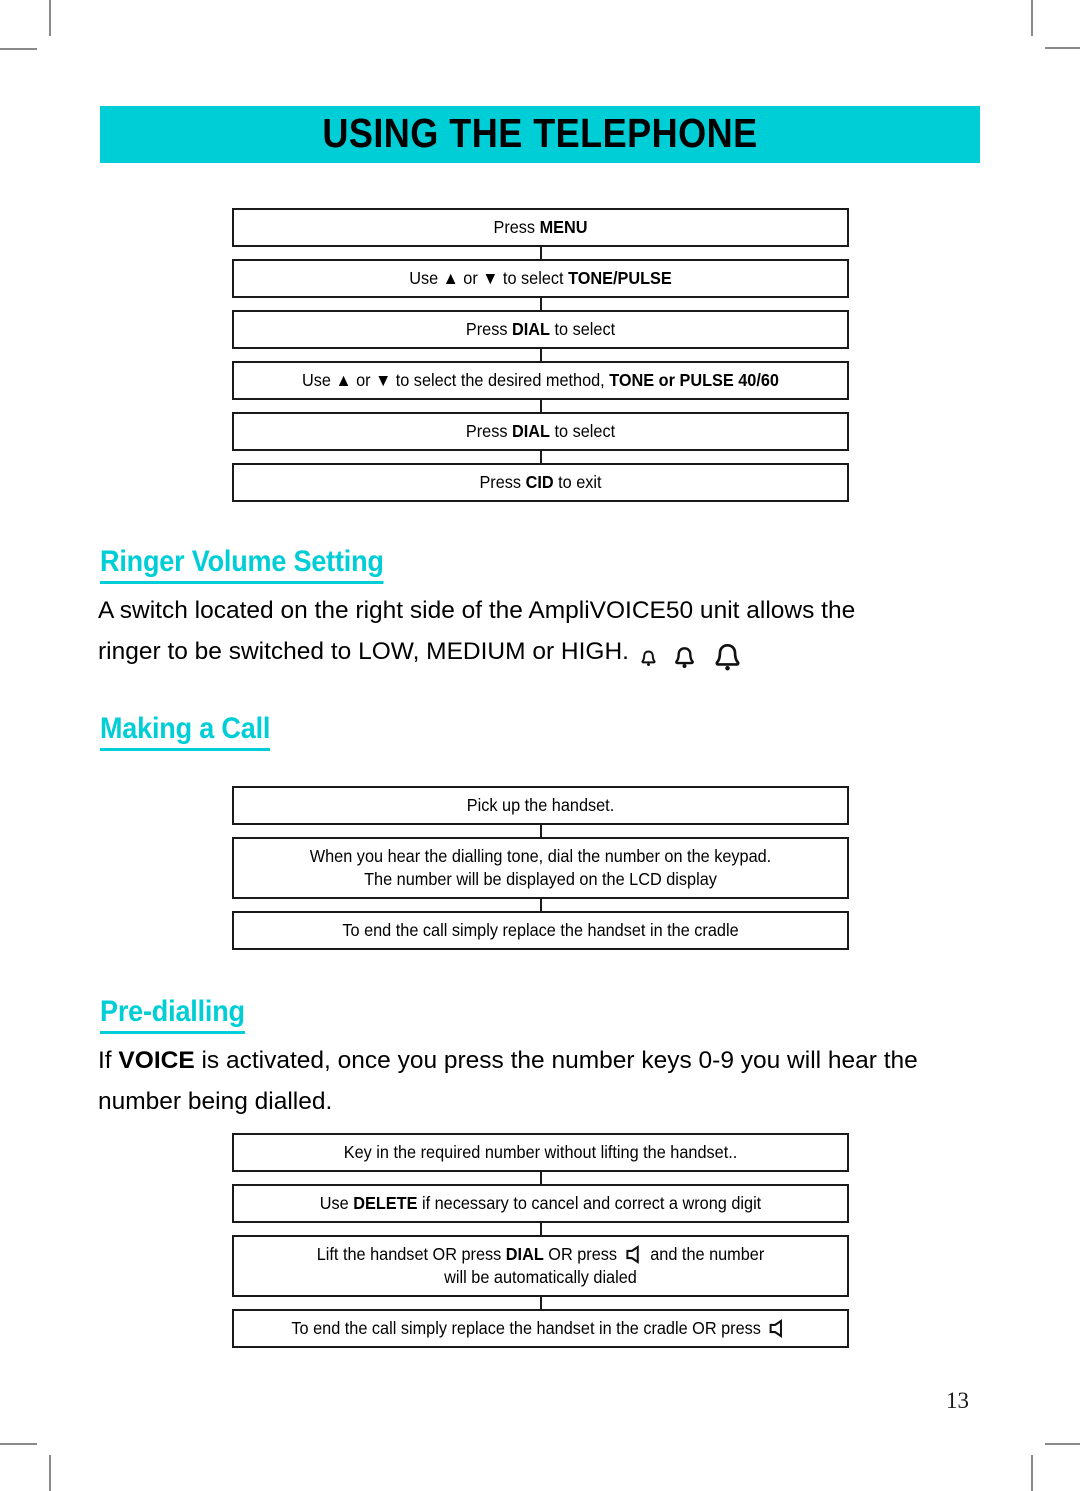  Describe the element at coordinates (185, 731) in the screenshot. I see `heading-making-a-call-label: Making a Call` at that location.